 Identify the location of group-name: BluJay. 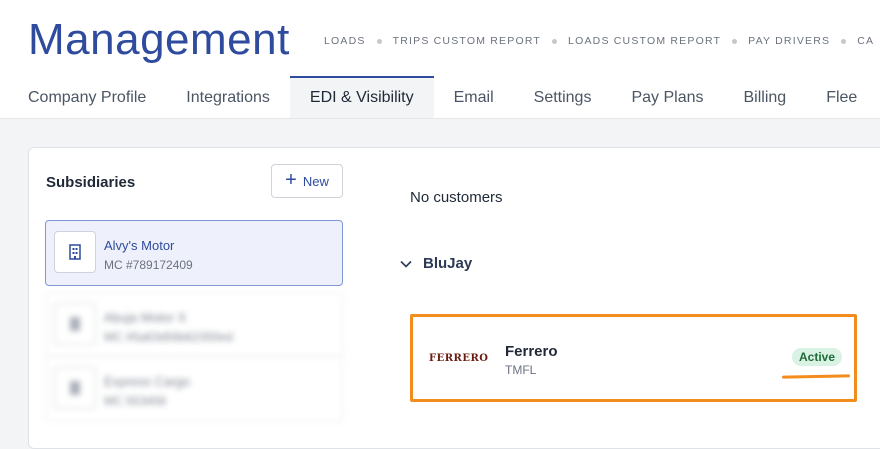
(448, 263).